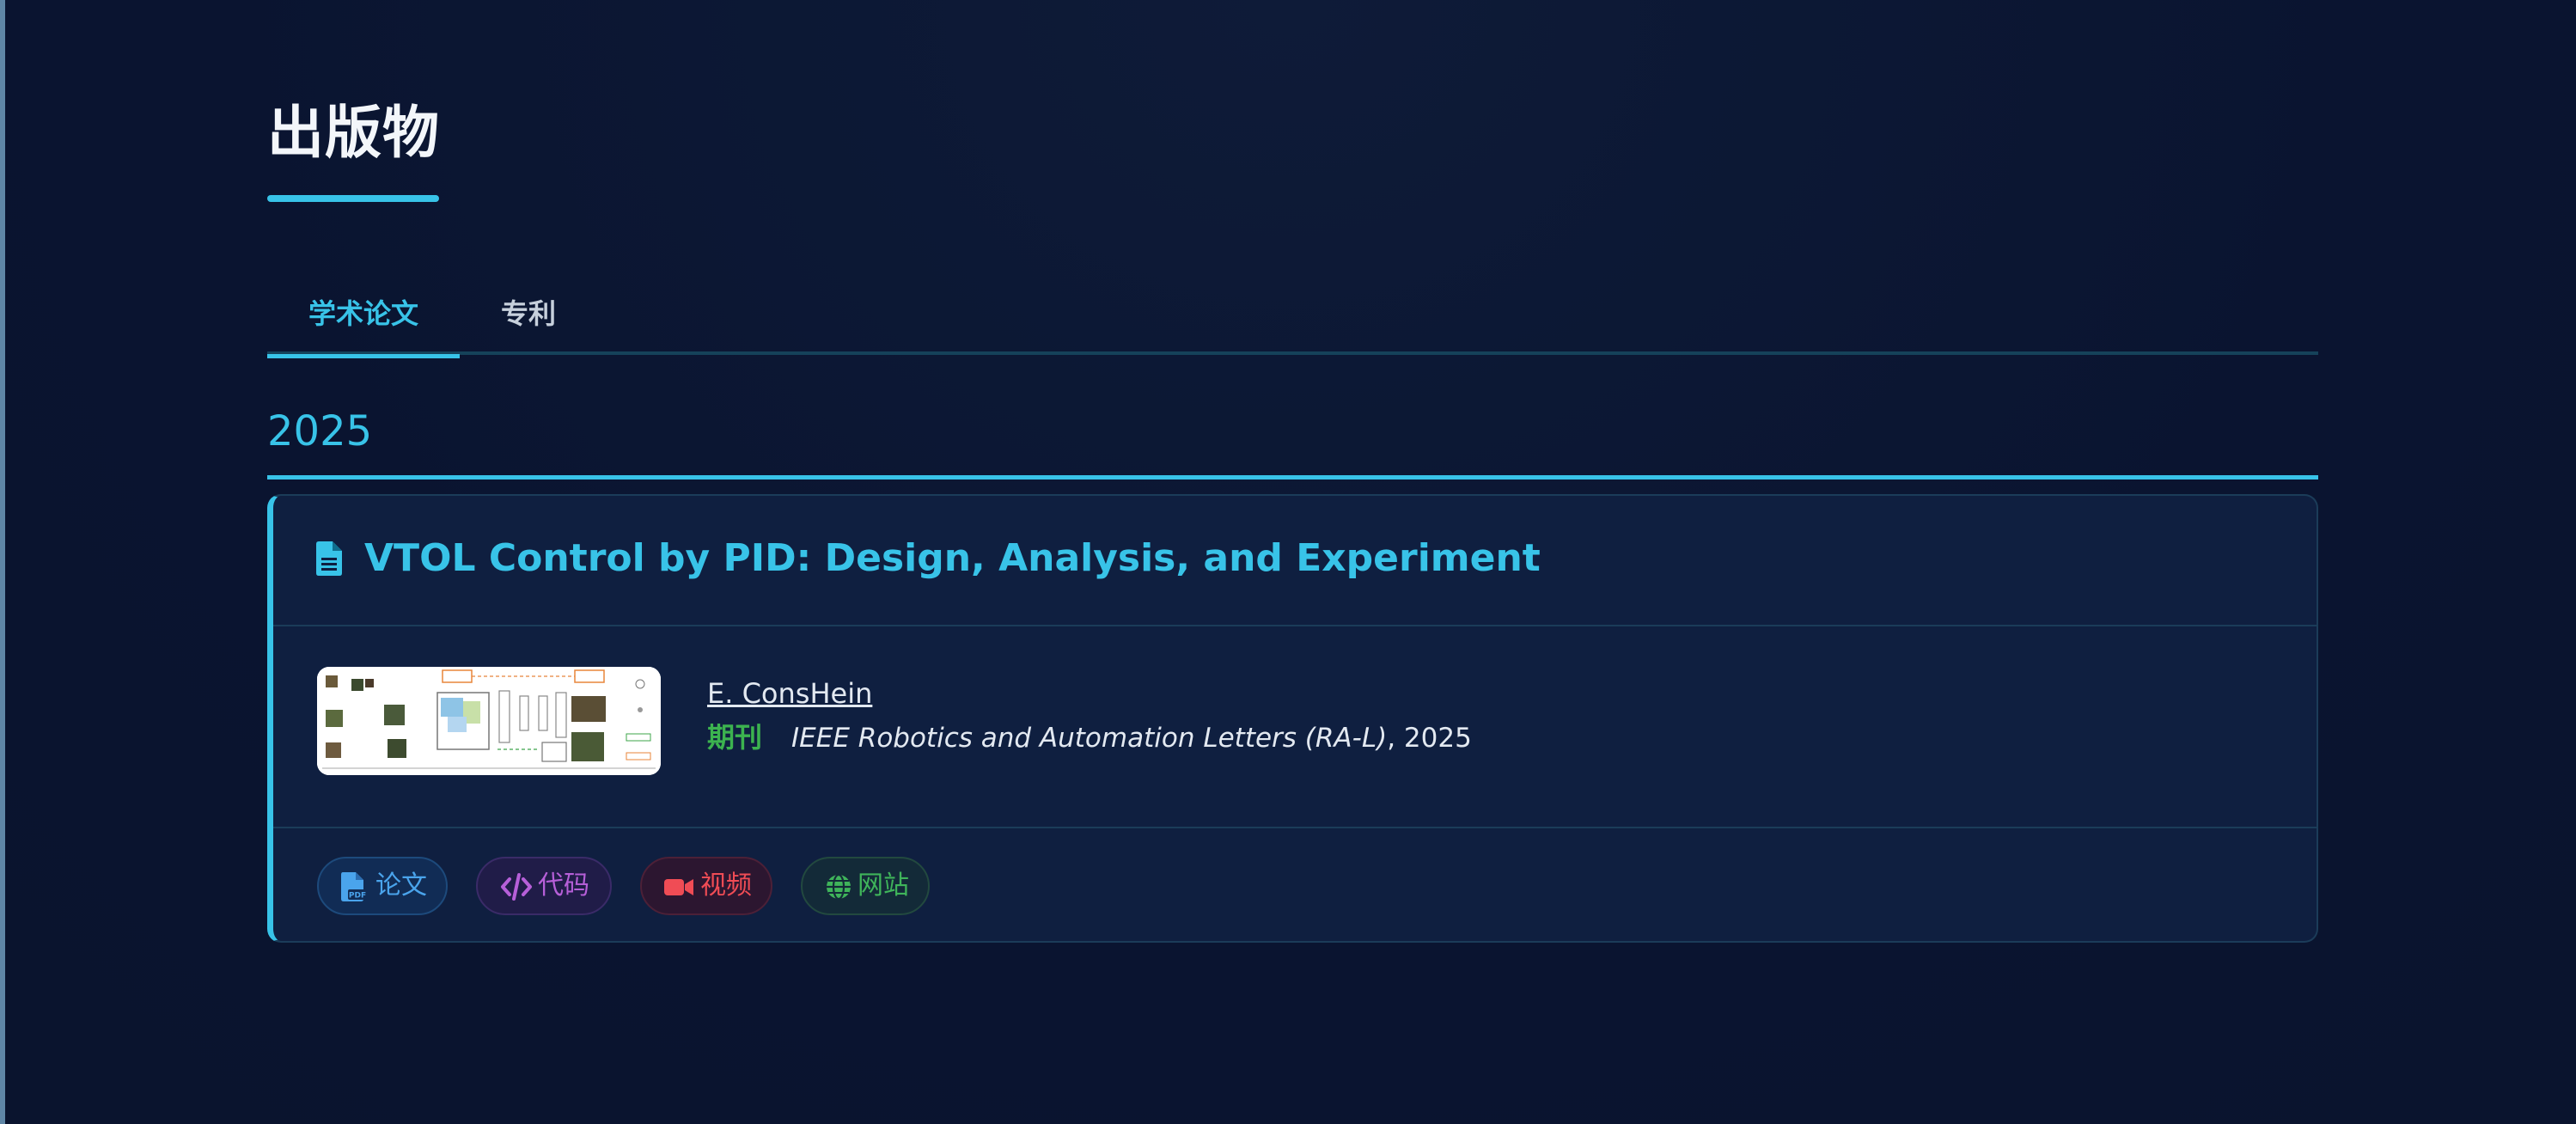 The image size is (2576, 1124). What do you see at coordinates (353, 198) in the screenshot?
I see `title-underline` at bounding box center [353, 198].